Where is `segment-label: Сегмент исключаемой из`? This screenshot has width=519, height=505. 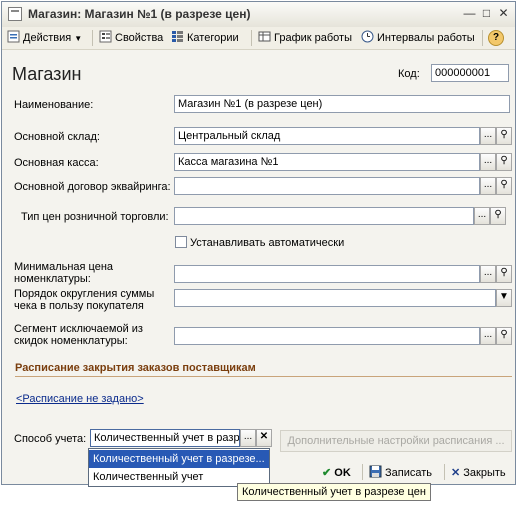 segment-label: Сегмент исключаемой из is located at coordinates (78, 329).